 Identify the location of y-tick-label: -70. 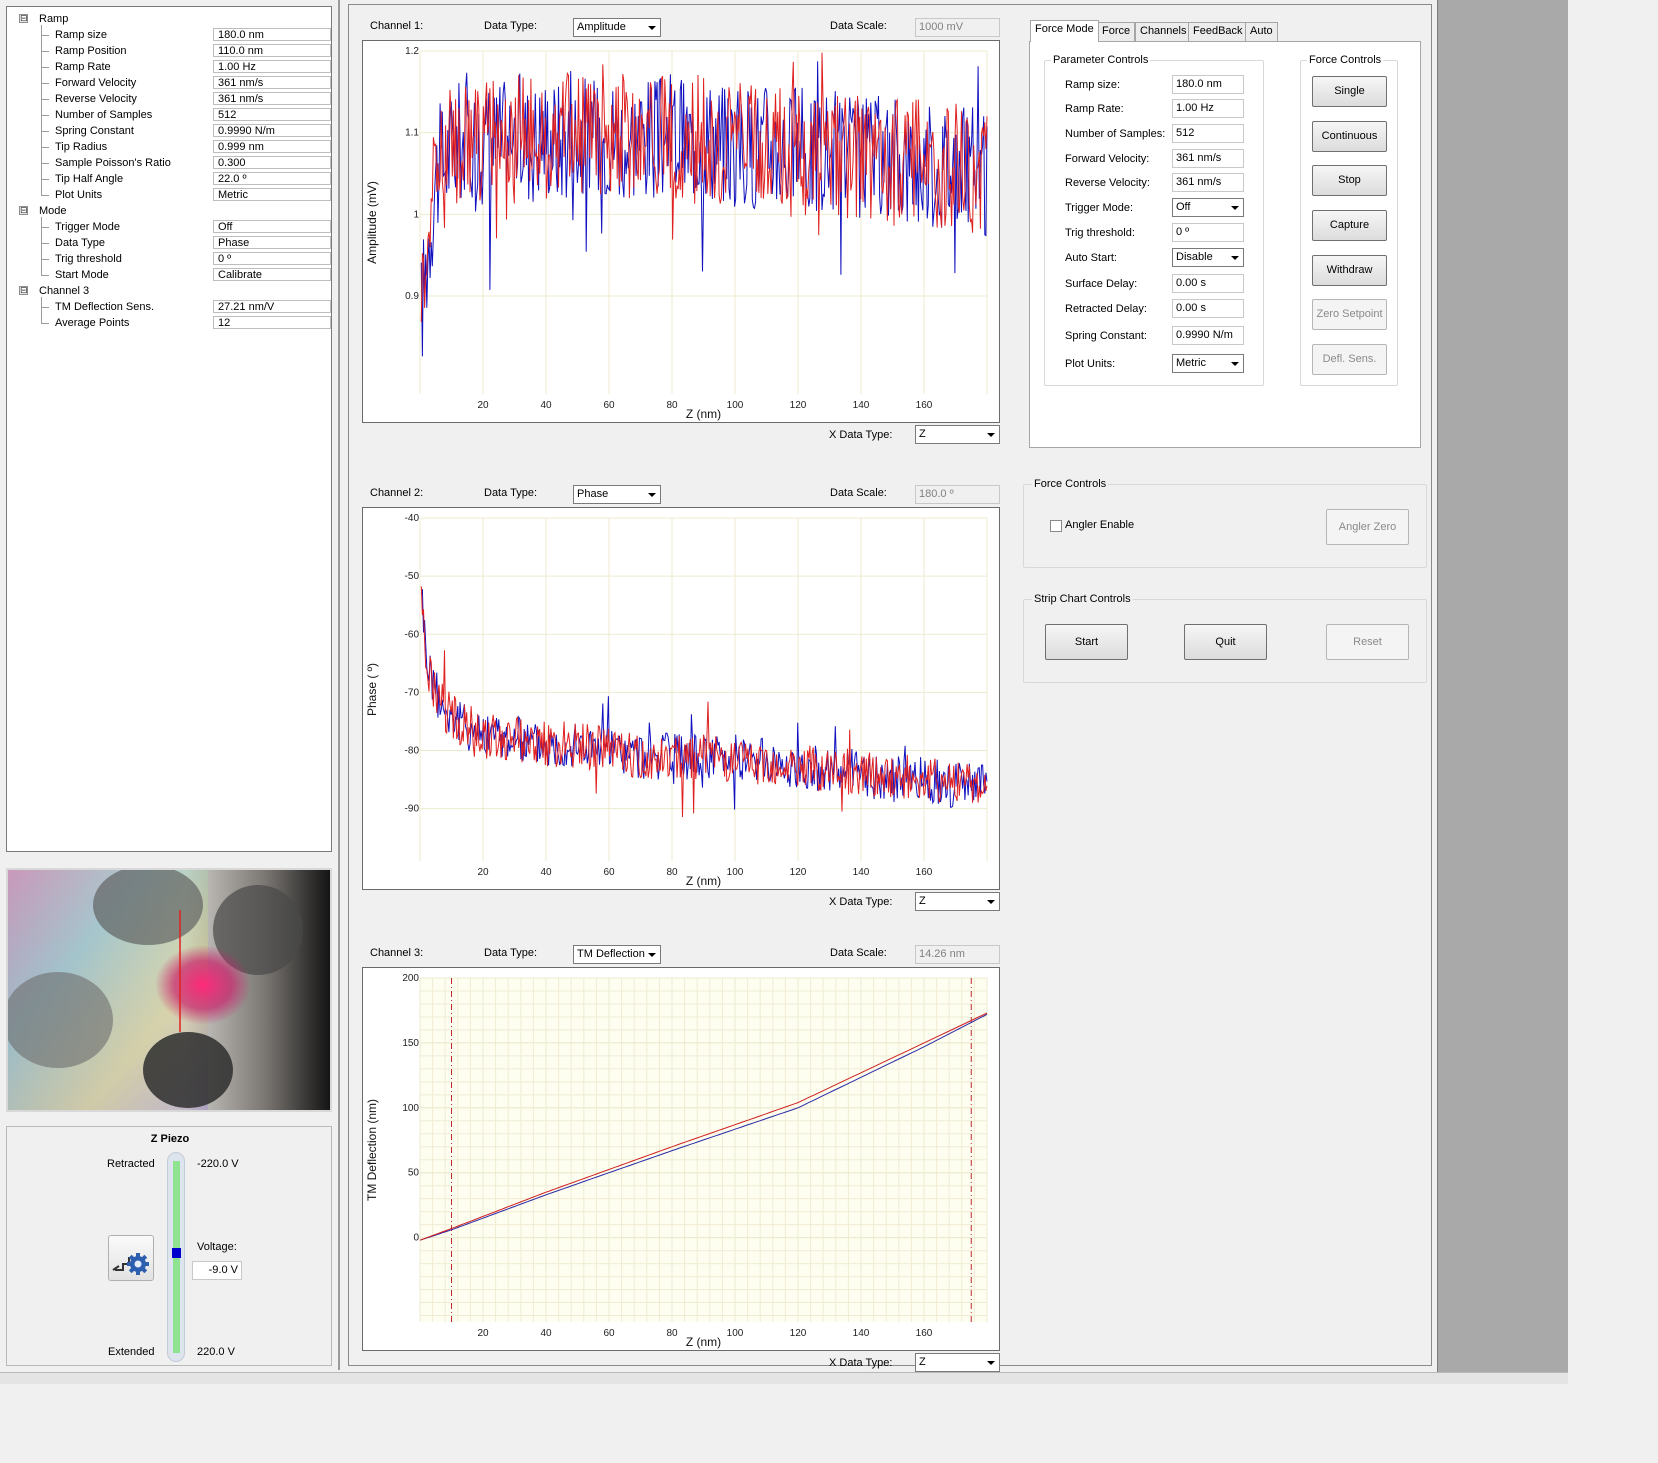
(412, 692).